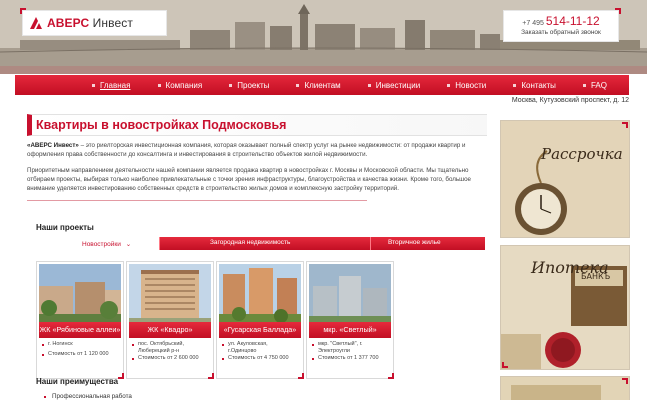 The image size is (647, 400). Describe the element at coordinates (112, 23) in the screenshot. I see `logo-name: Инвест` at that location.